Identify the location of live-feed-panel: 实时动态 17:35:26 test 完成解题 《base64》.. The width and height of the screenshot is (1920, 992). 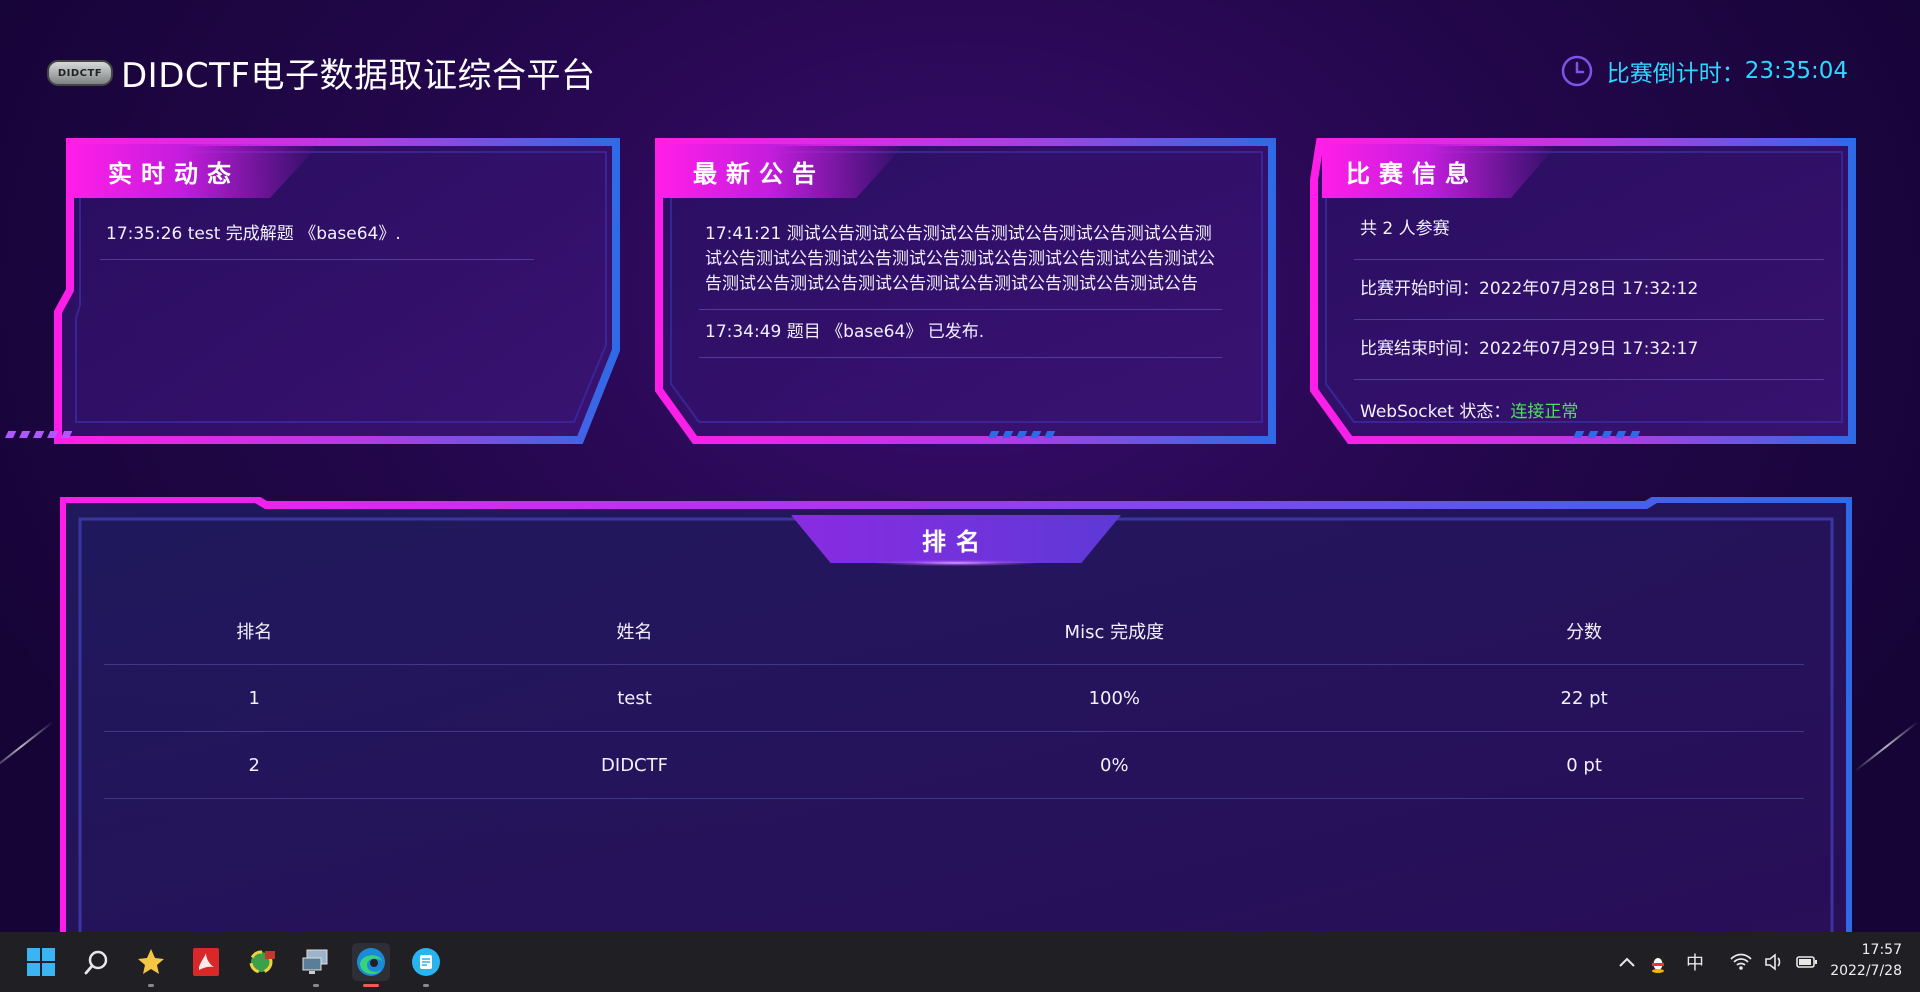
(312, 291).